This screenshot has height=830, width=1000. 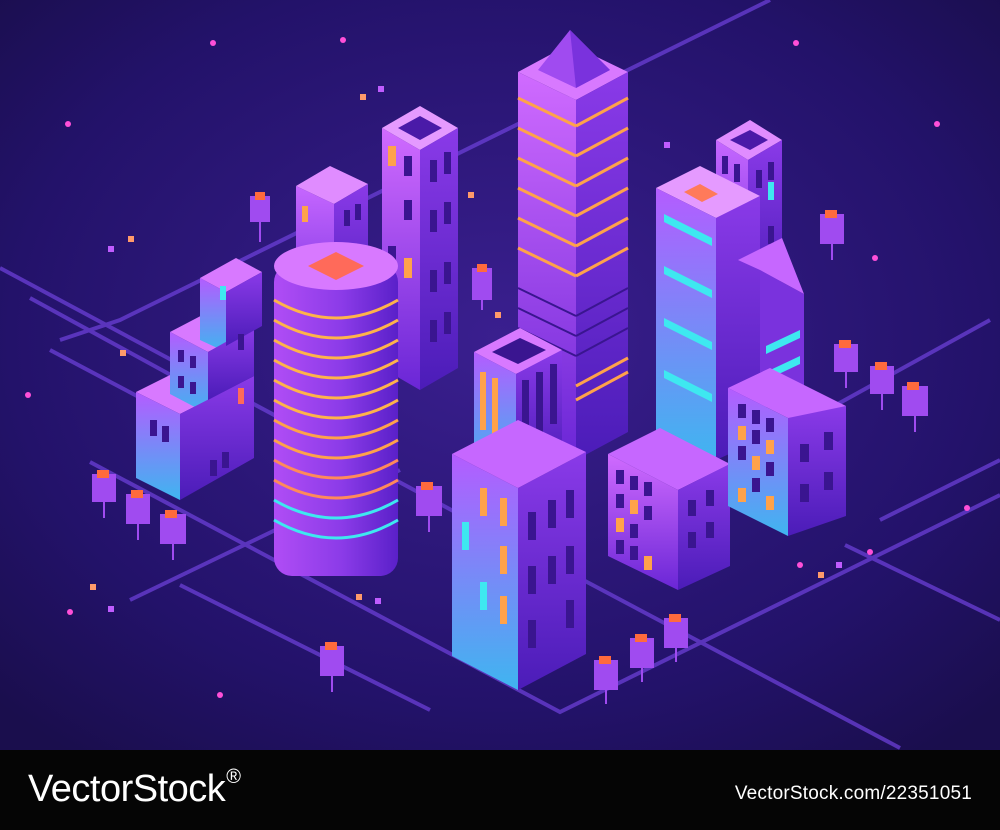 I want to click on watermark-footer: VectorStock ® VectorStock.com/22351051, so click(x=500, y=790).